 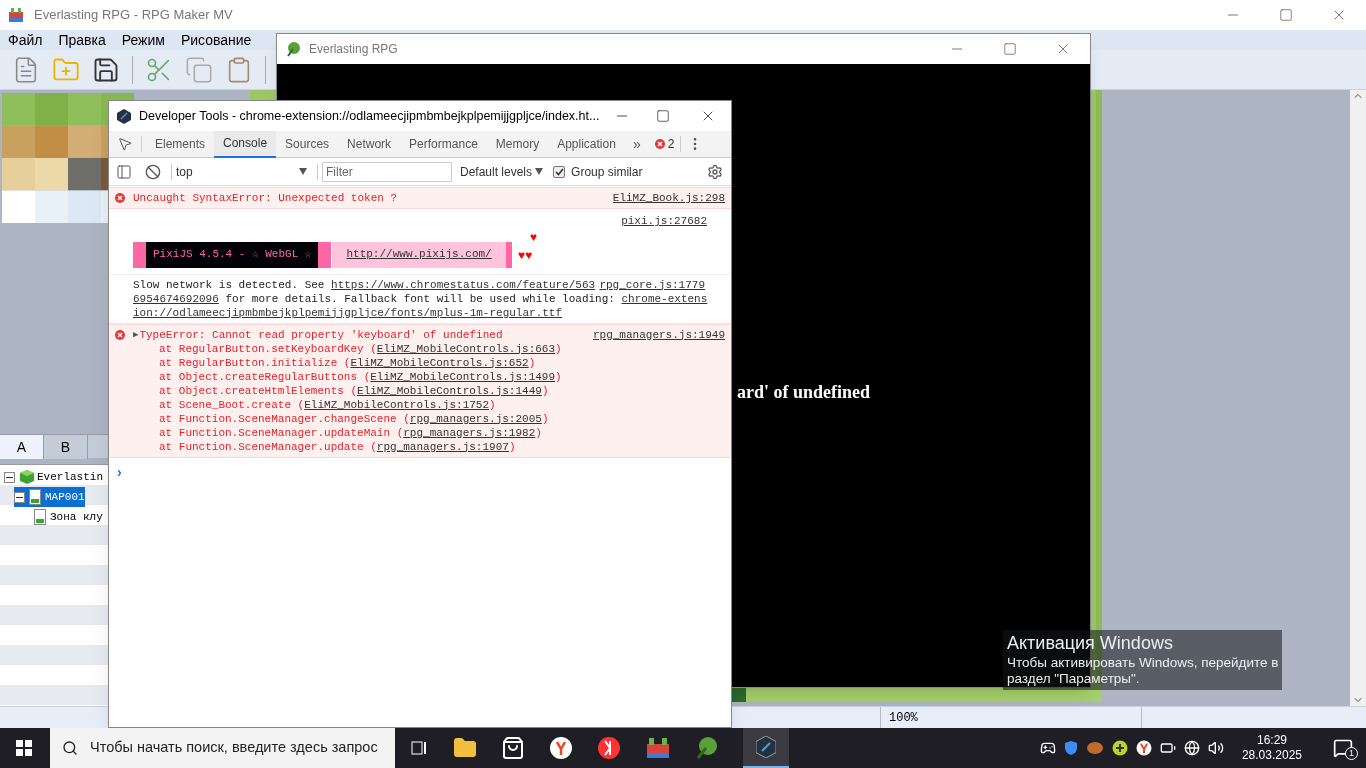 I want to click on source-link: EliMZ_MobileControls.js:1499, so click(x=463, y=376).